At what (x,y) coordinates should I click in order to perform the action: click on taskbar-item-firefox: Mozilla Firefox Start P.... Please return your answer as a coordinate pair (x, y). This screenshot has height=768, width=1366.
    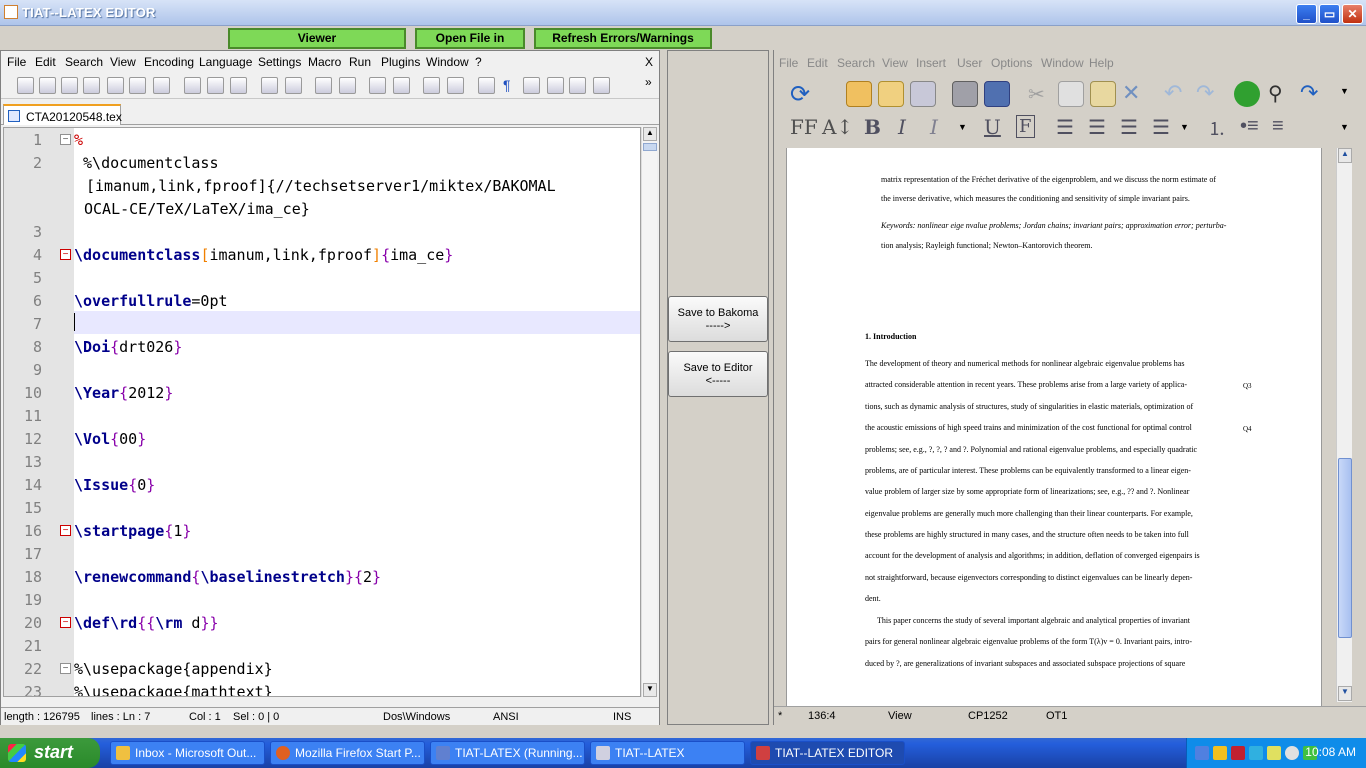
    Looking at the image, I should click on (347, 753).